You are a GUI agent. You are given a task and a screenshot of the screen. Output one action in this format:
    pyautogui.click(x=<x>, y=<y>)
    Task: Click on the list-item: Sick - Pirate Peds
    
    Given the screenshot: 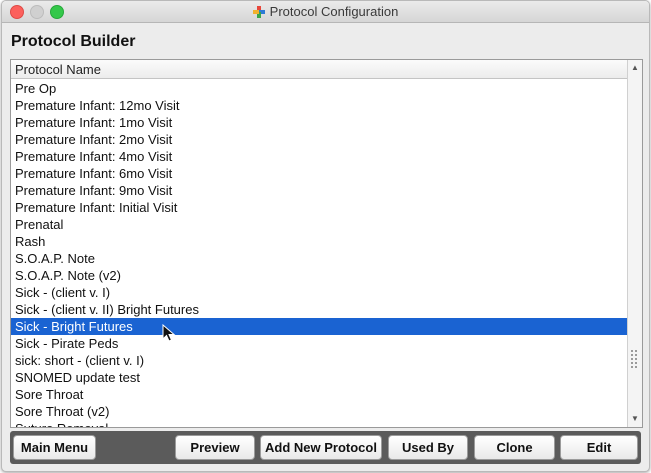 What is the action you would take?
    pyautogui.click(x=319, y=343)
    